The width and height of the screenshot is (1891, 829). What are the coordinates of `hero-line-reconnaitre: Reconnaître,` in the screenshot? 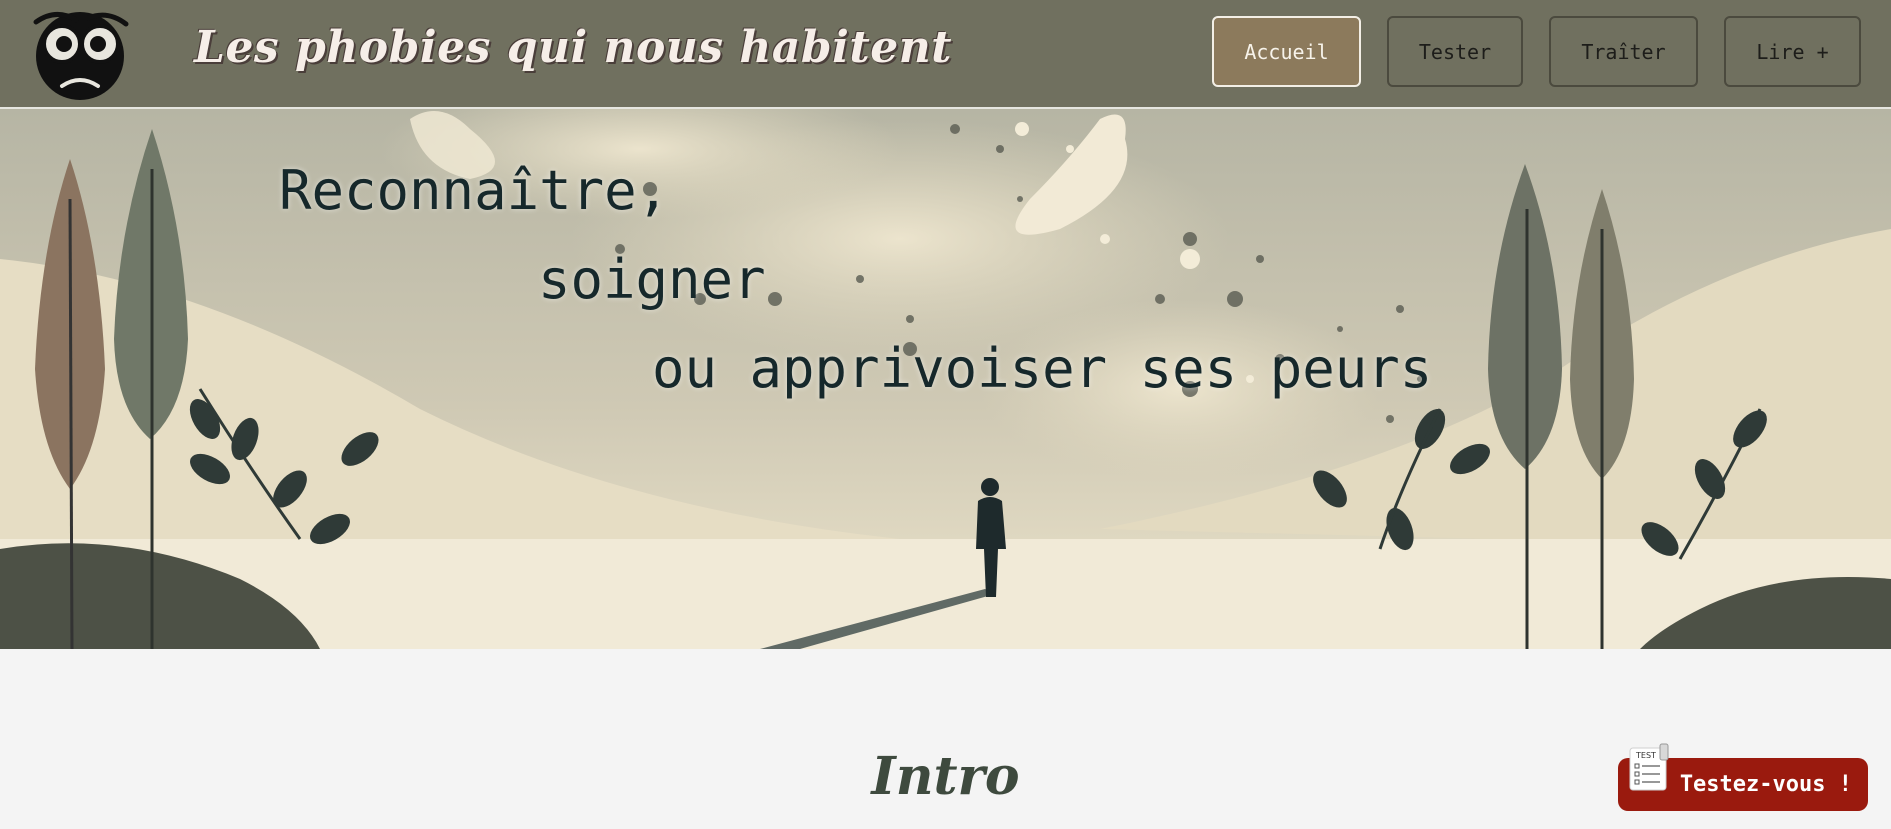 It's located at (474, 190).